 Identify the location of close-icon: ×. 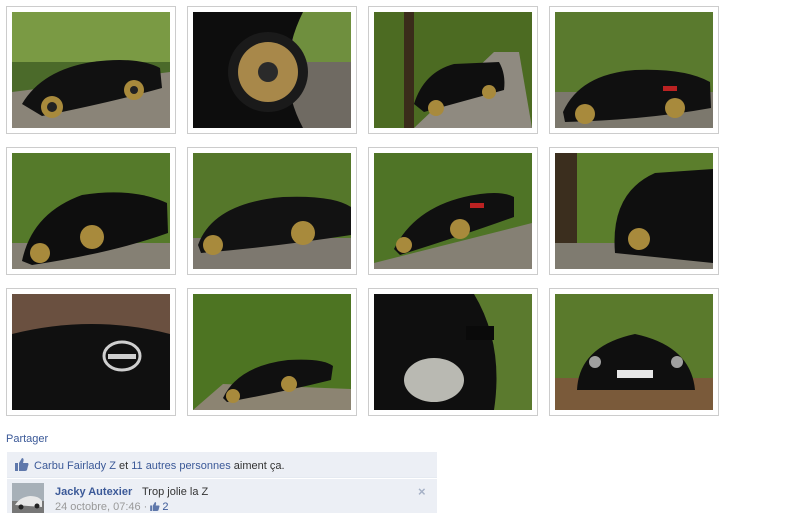
(422, 491).